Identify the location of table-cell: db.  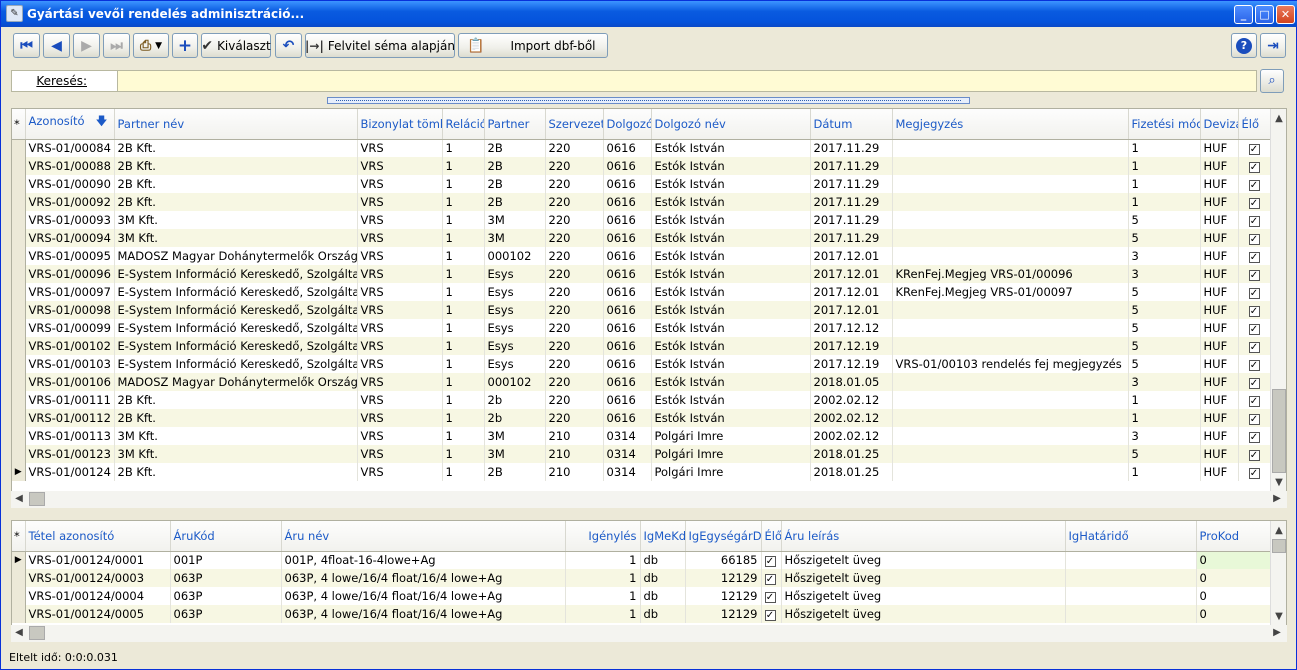
(663, 578).